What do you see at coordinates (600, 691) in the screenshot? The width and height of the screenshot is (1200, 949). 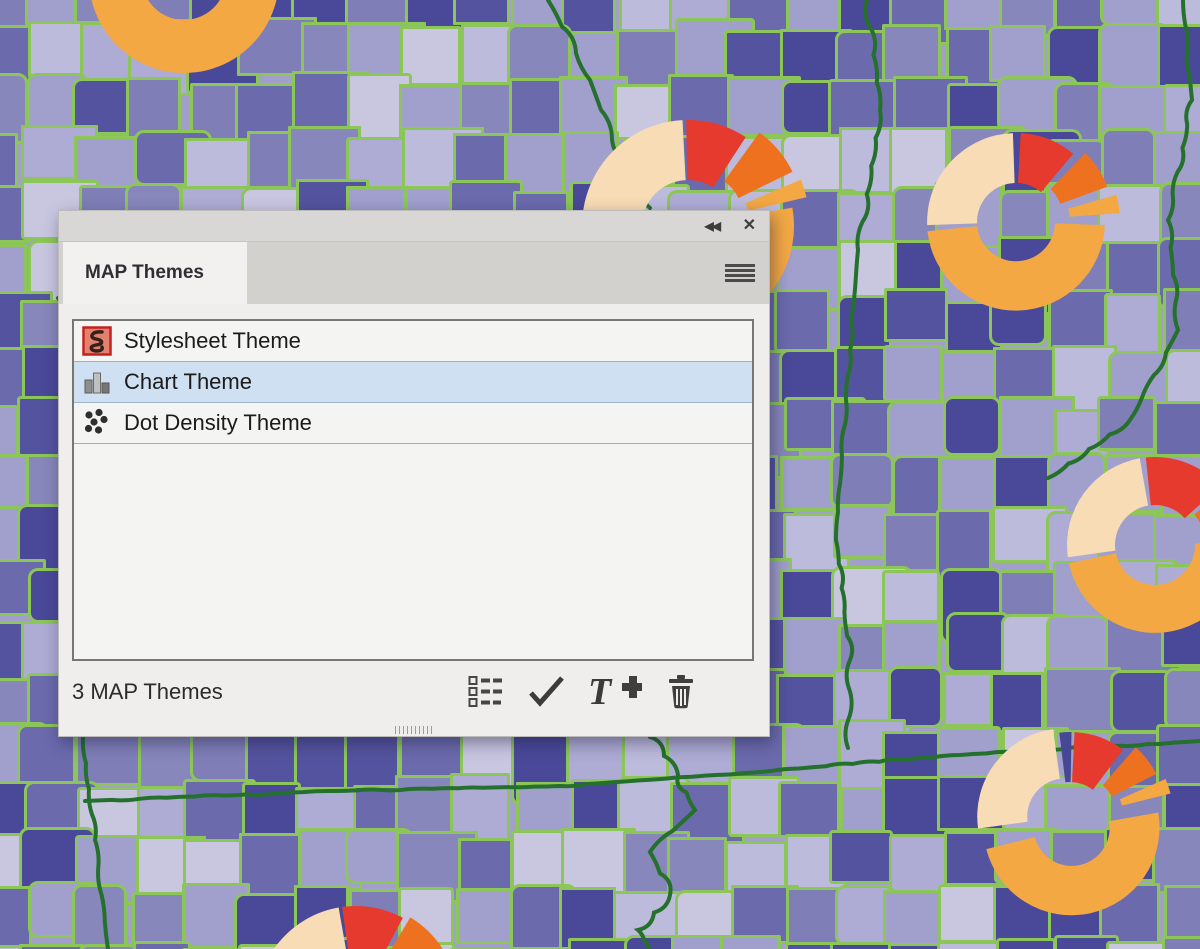 I see `svg-text: T` at bounding box center [600, 691].